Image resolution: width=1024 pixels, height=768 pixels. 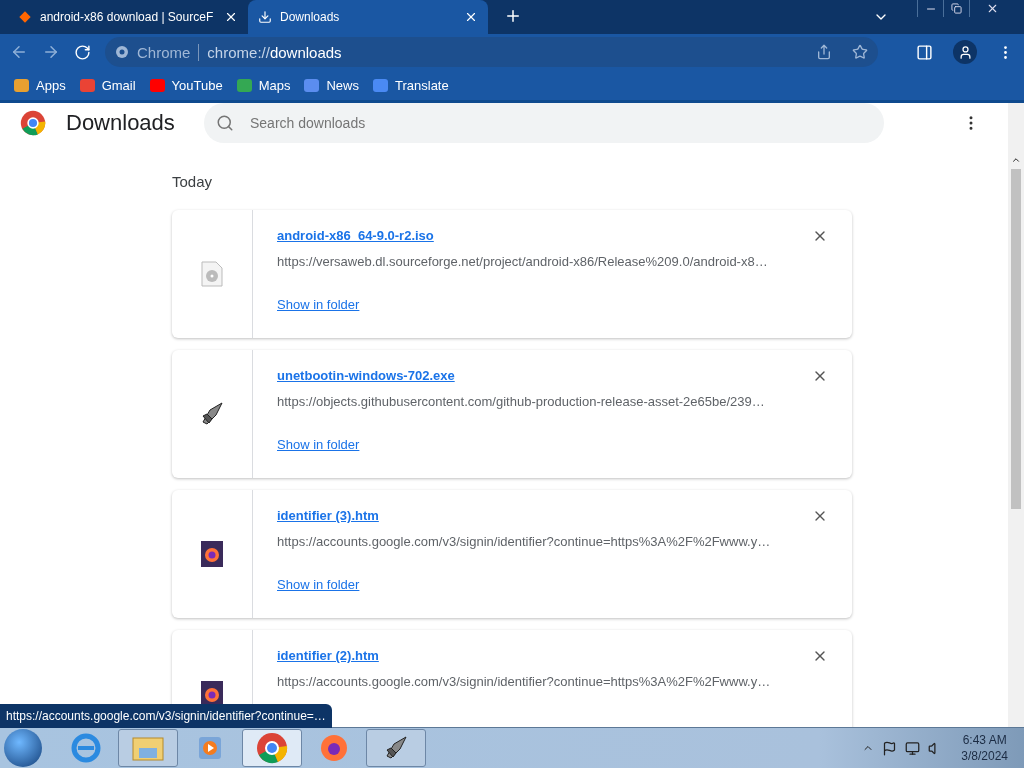 I want to click on new-tab-icon, so click(x=513, y=16).